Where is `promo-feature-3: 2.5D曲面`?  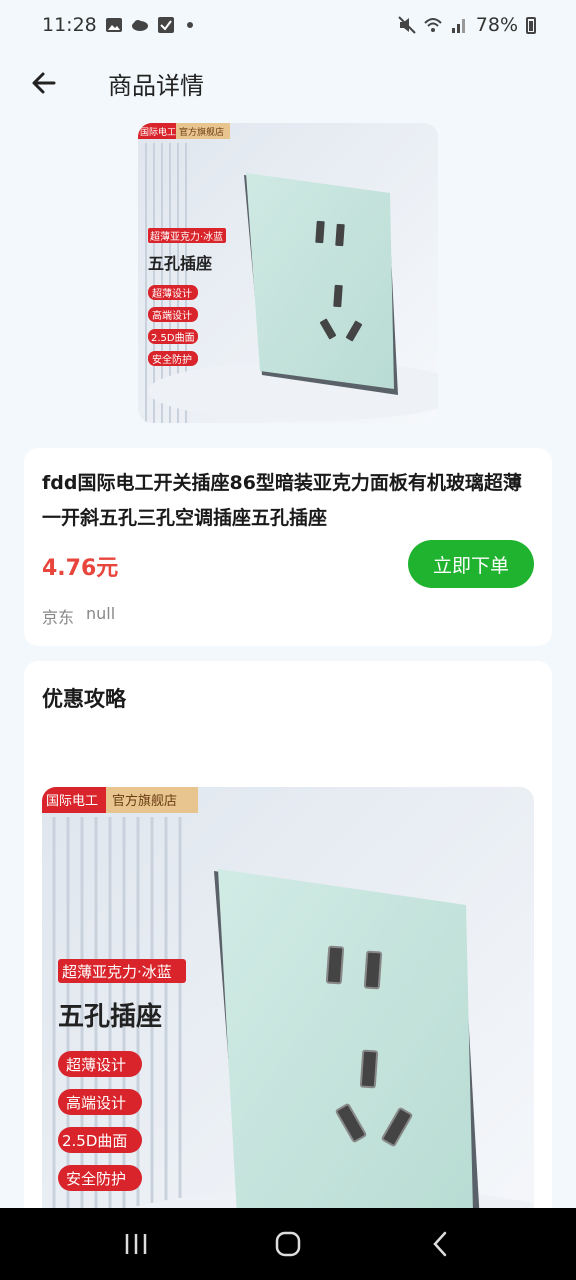 promo-feature-3: 2.5D曲面 is located at coordinates (94, 1141).